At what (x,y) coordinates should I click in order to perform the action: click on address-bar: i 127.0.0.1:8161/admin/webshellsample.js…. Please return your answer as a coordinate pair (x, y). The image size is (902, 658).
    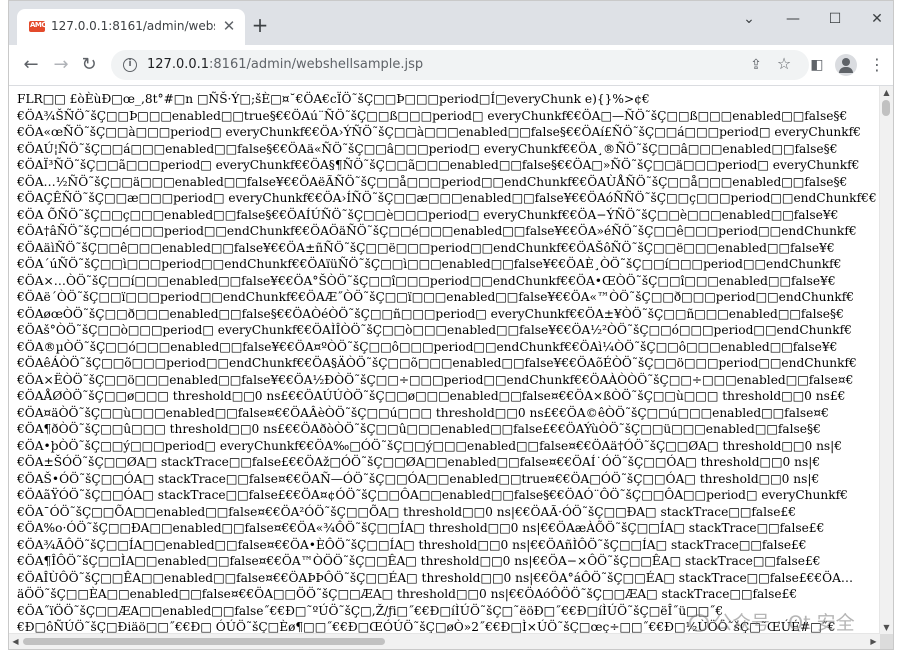
    Looking at the image, I should click on (460, 65).